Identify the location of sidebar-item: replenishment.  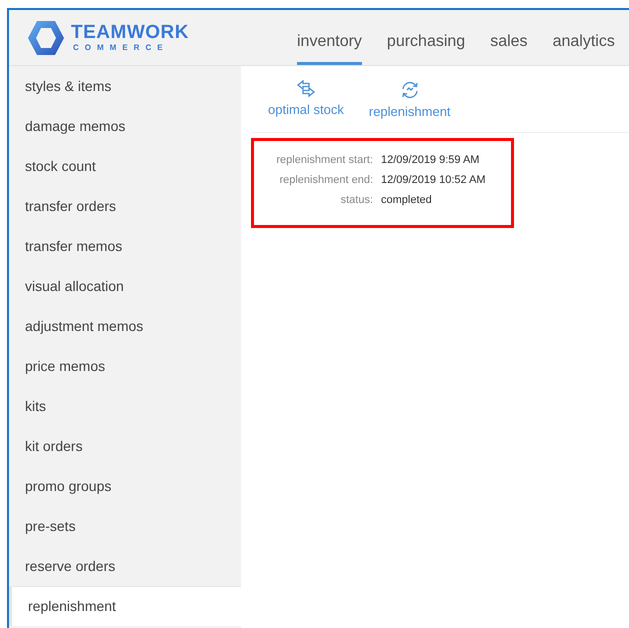
(125, 606).